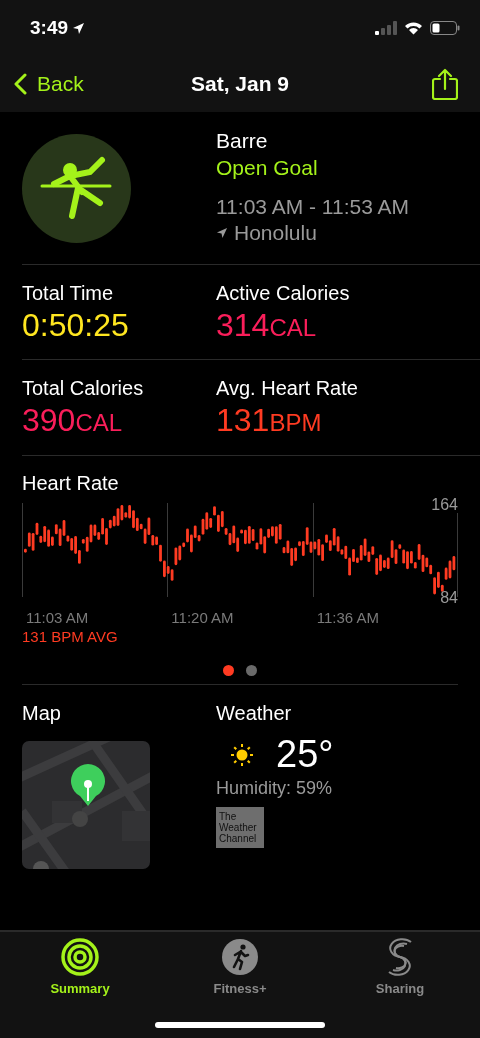  Describe the element at coordinates (240, 83) in the screenshot. I see `nav-title: Sat, Jan 9` at that location.